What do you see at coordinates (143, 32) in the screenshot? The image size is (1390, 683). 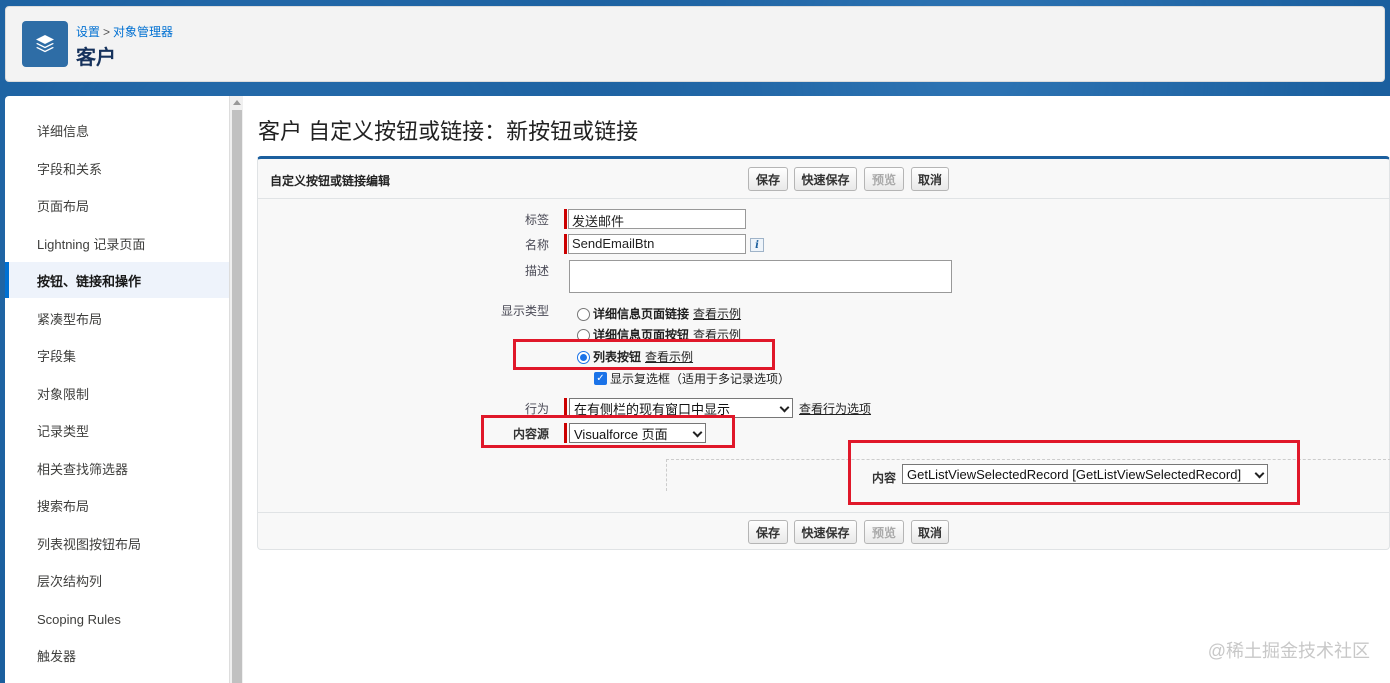 I see `breadcrumb-object-manager: 对象管理器` at bounding box center [143, 32].